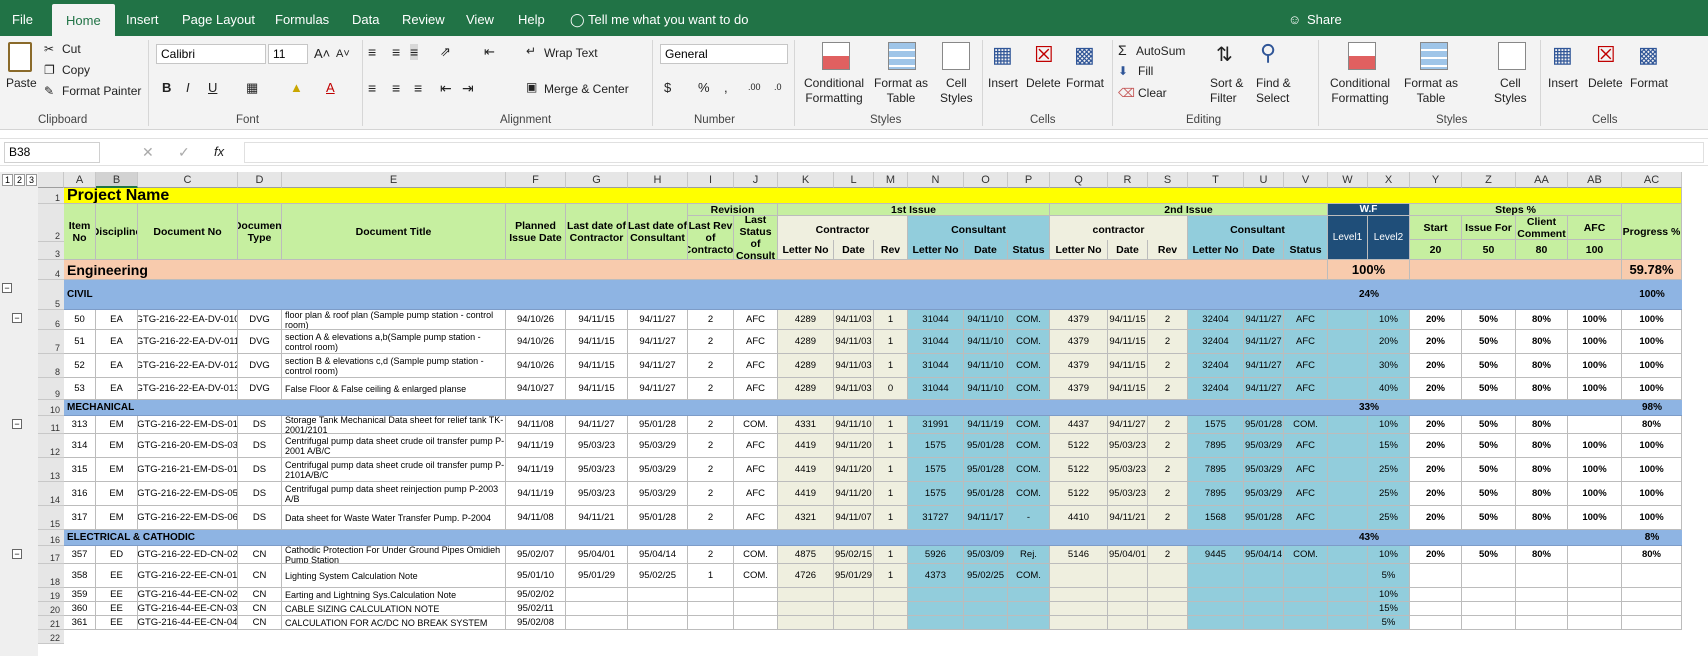  I want to click on column-header-P: P, so click(1029, 180).